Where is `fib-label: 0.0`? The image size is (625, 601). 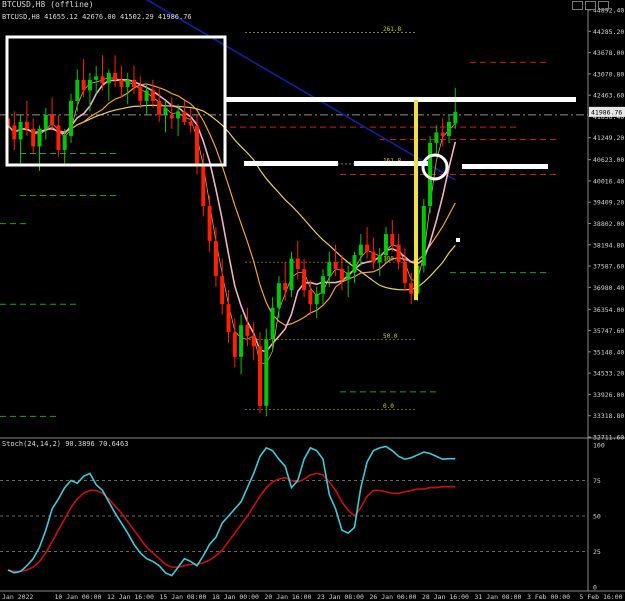
fib-label: 0.0 is located at coordinates (388, 406).